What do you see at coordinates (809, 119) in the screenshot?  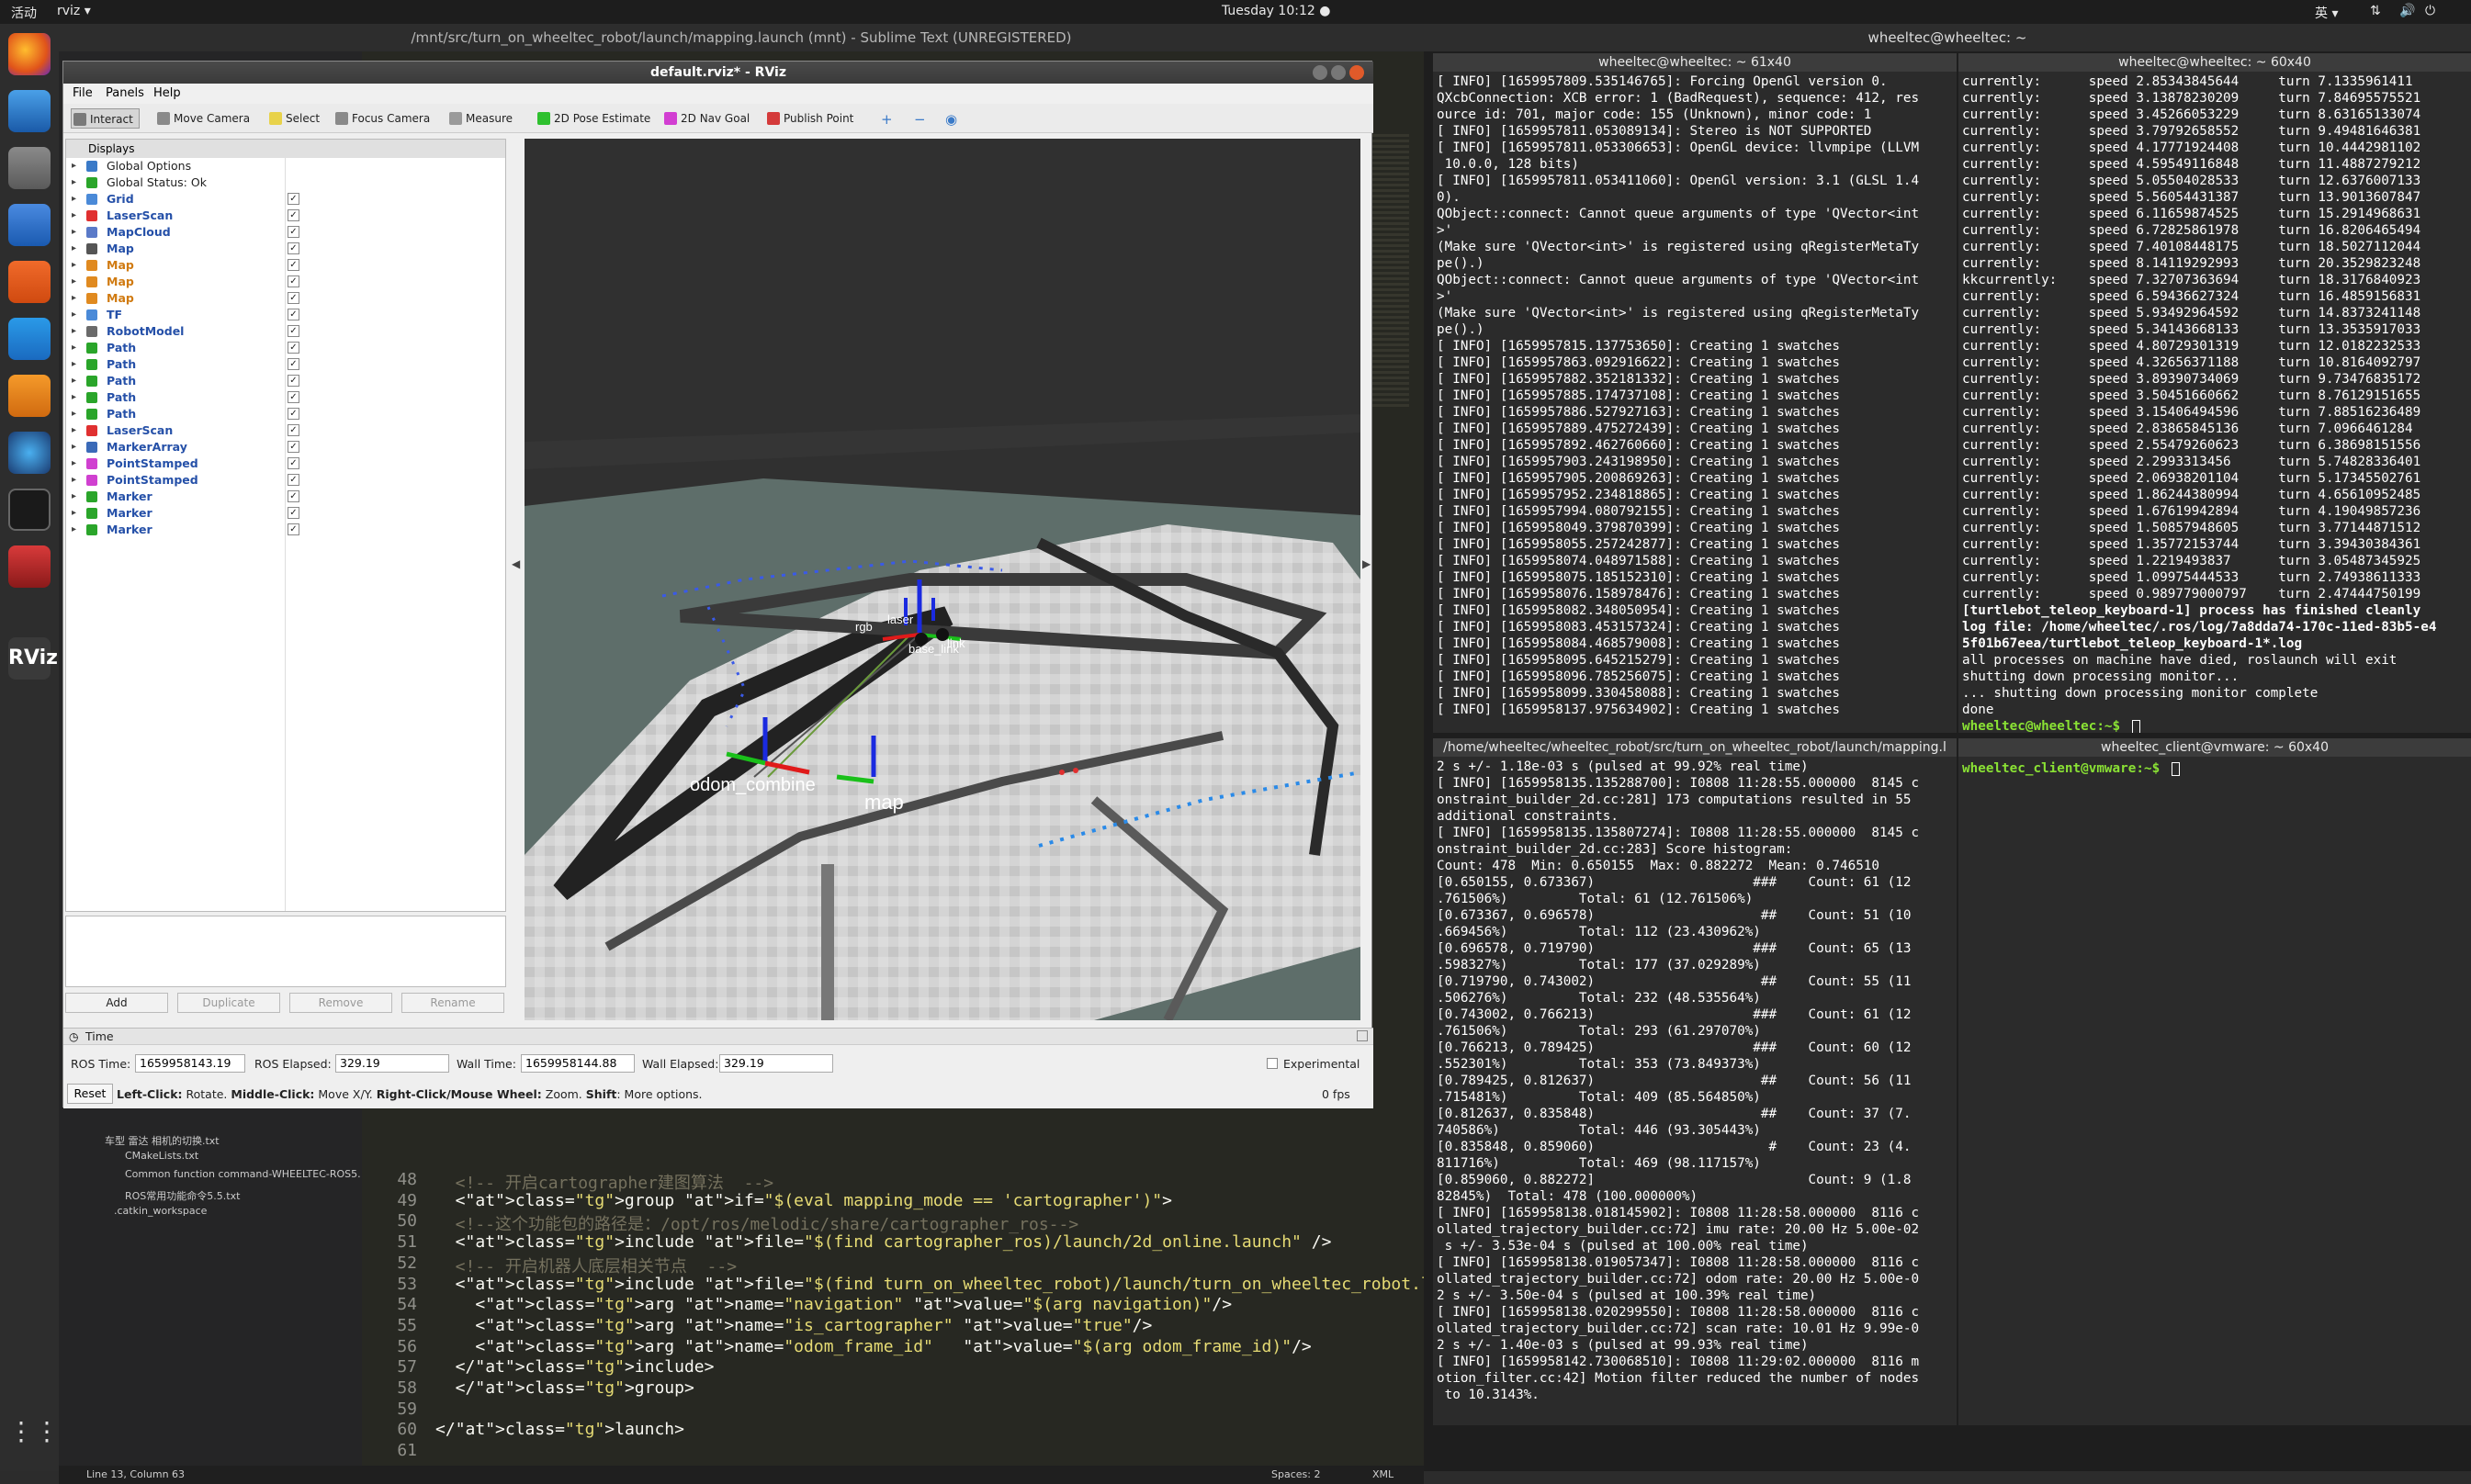 I see `tool-publish-point: Publish Point` at bounding box center [809, 119].